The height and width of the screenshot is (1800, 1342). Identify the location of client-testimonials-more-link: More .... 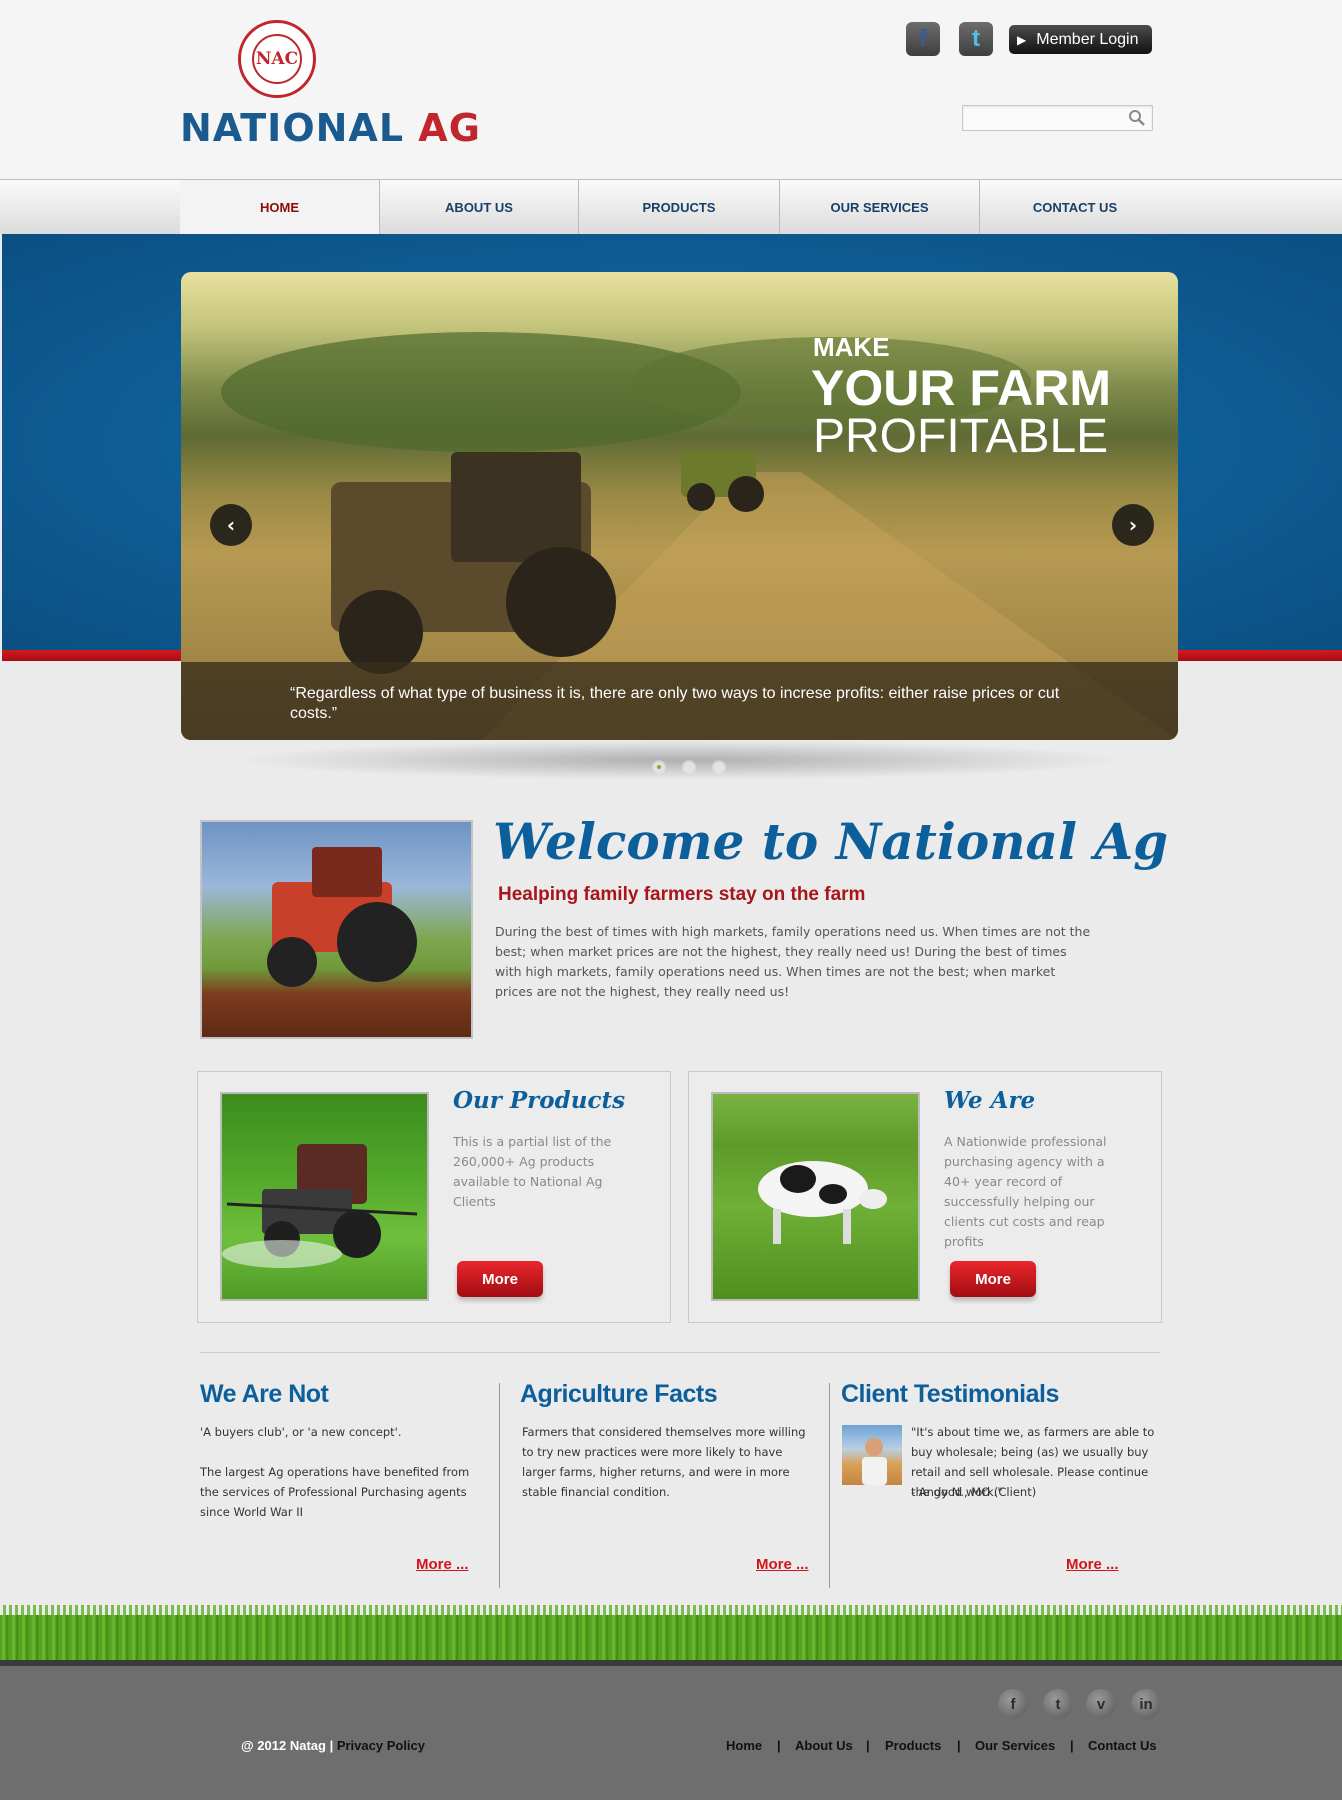
(1092, 1564).